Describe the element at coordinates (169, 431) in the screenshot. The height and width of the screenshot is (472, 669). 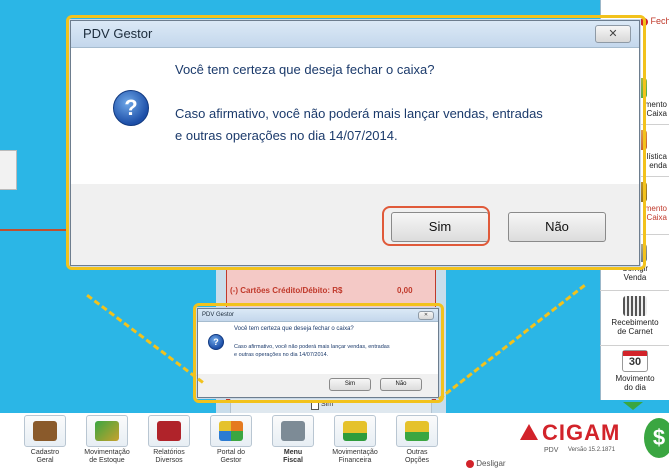
I see `book-icon` at that location.